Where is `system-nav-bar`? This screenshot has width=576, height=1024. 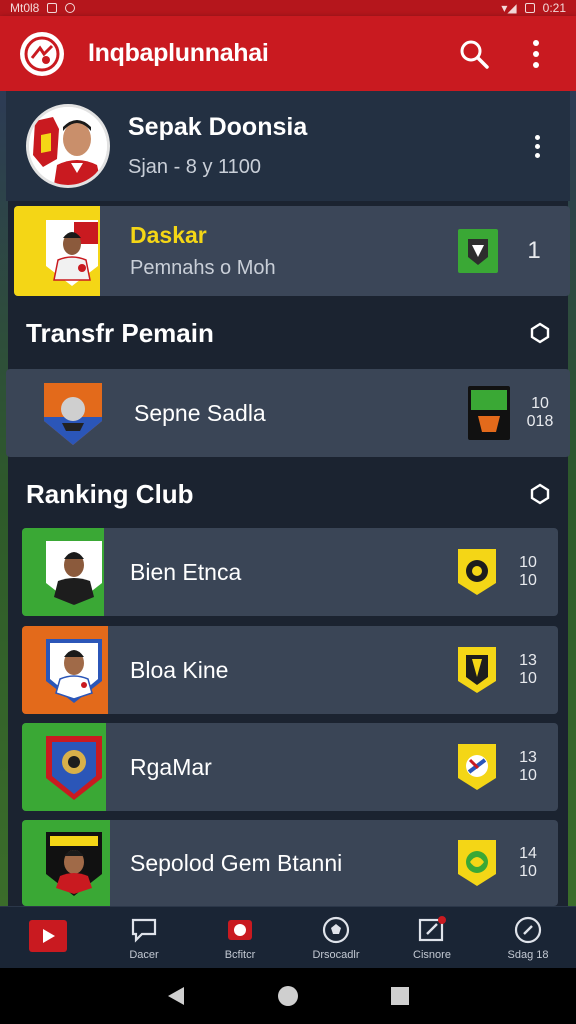 system-nav-bar is located at coordinates (288, 996).